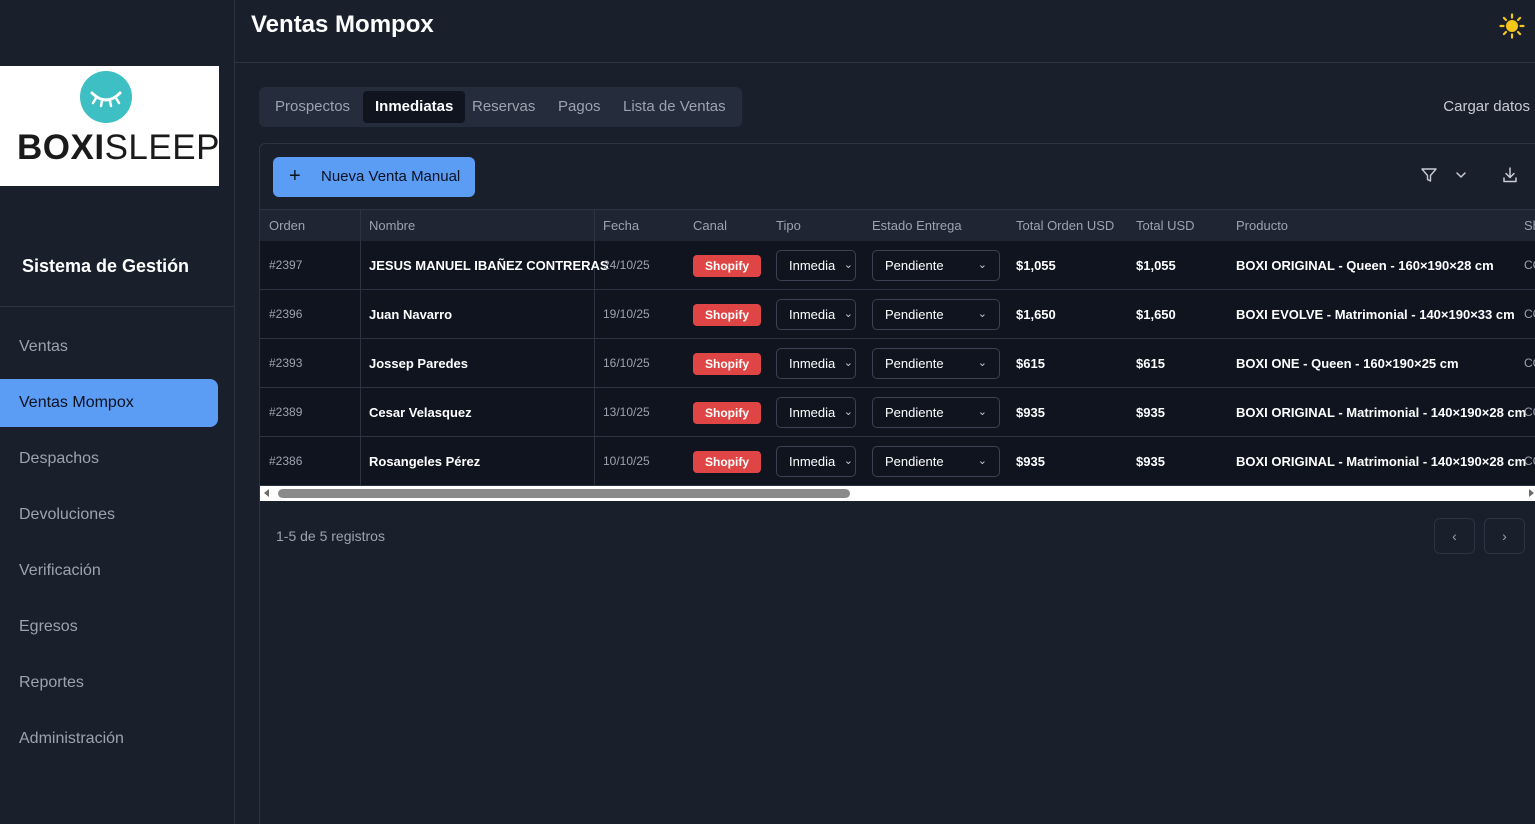 The width and height of the screenshot is (1535, 824). Describe the element at coordinates (420, 412) in the screenshot. I see `customer-name: Cesar Velasquez` at that location.